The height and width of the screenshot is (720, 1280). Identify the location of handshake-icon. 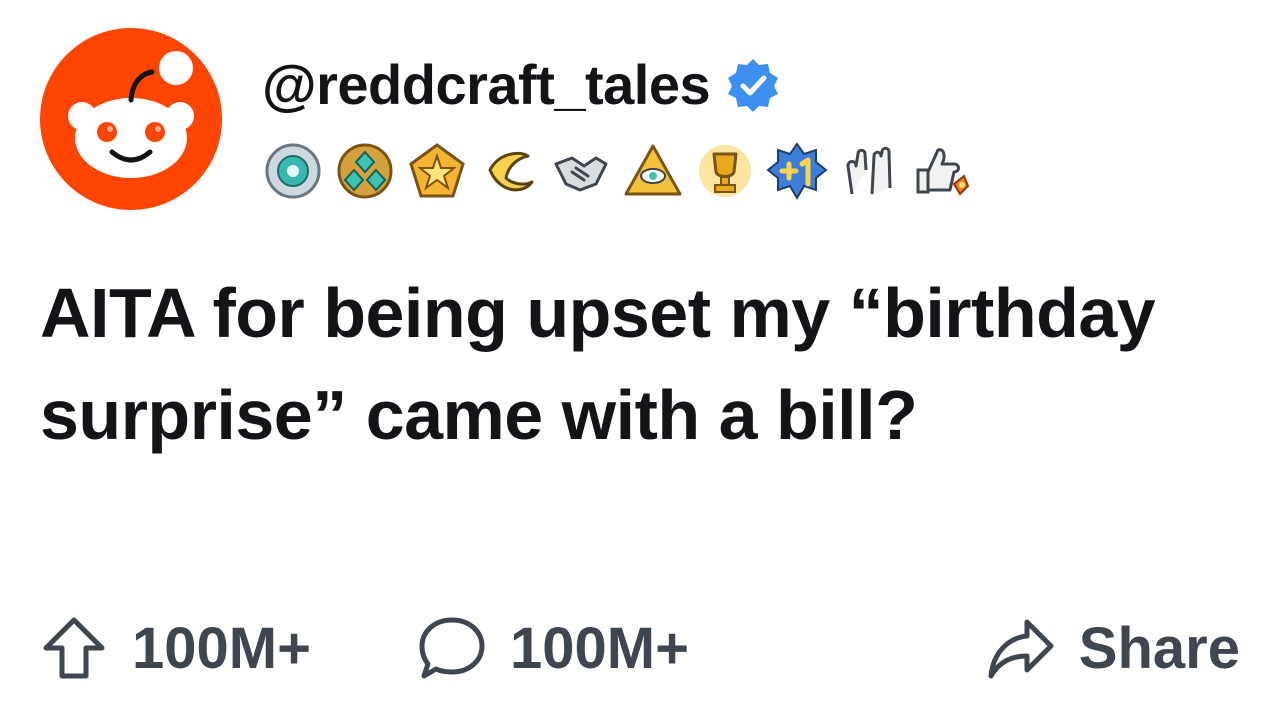
(581, 174).